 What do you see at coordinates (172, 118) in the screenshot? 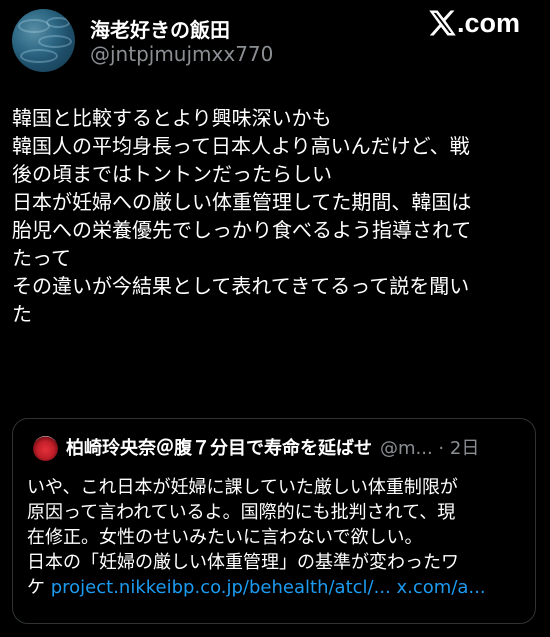
I see `post-line: 韓国と比較するとより興味深いかも` at bounding box center [172, 118].